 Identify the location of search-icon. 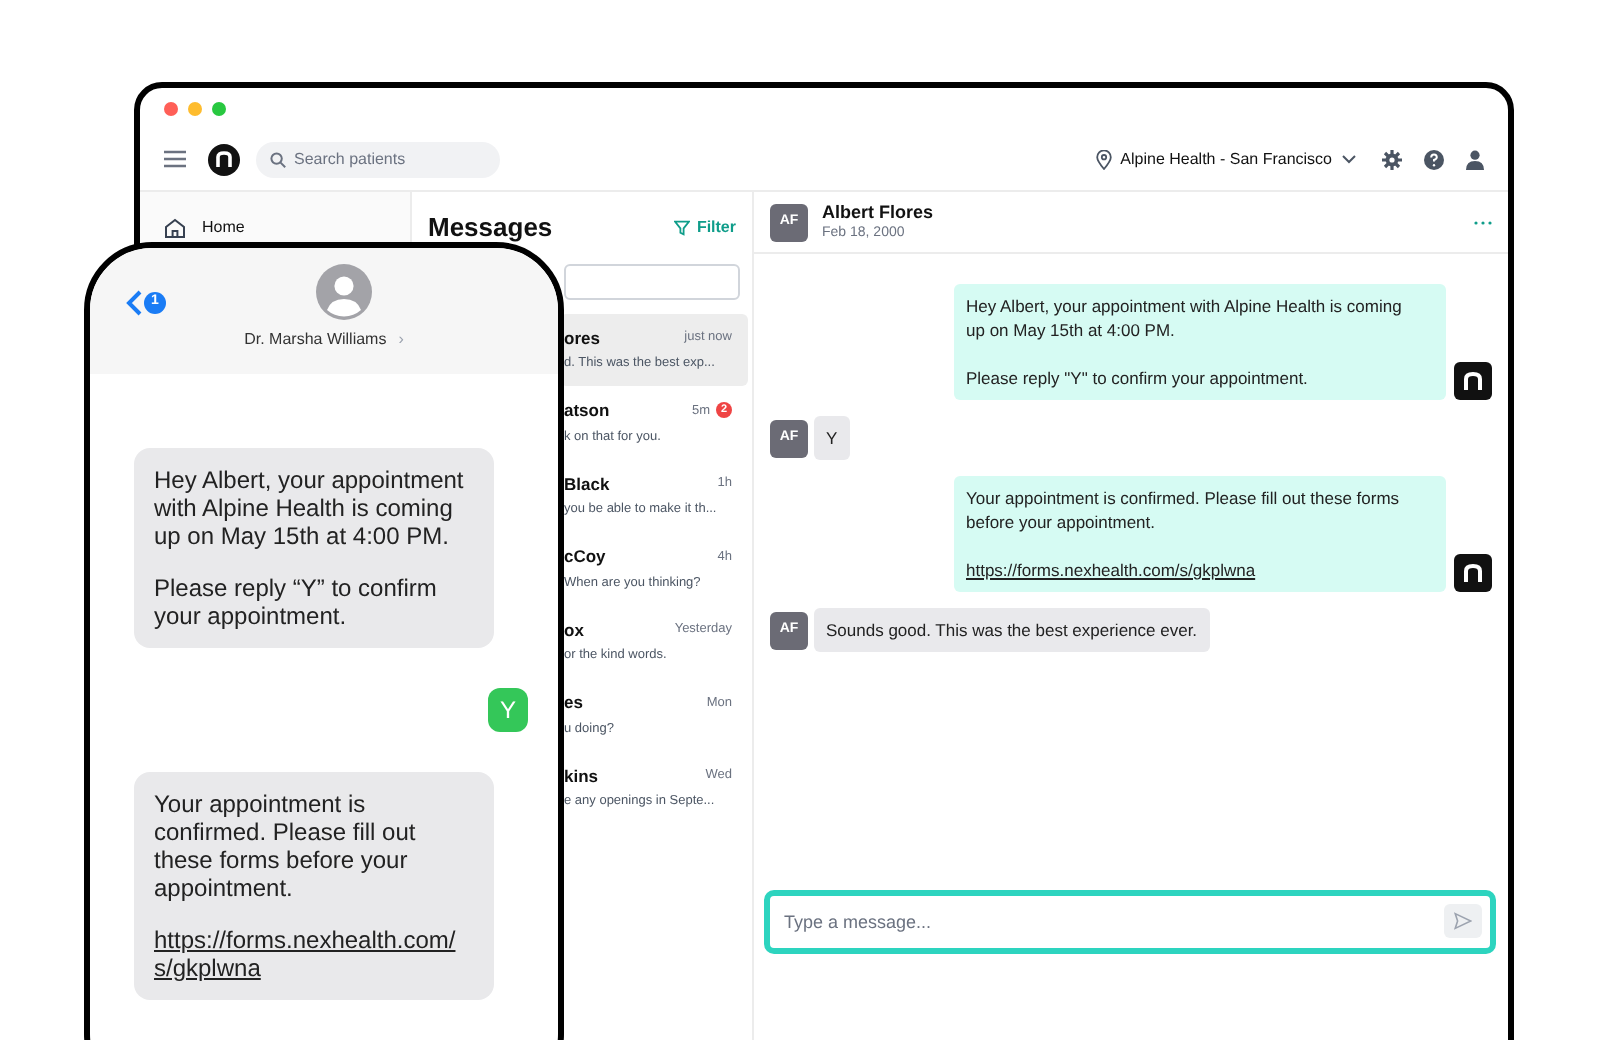
(278, 159).